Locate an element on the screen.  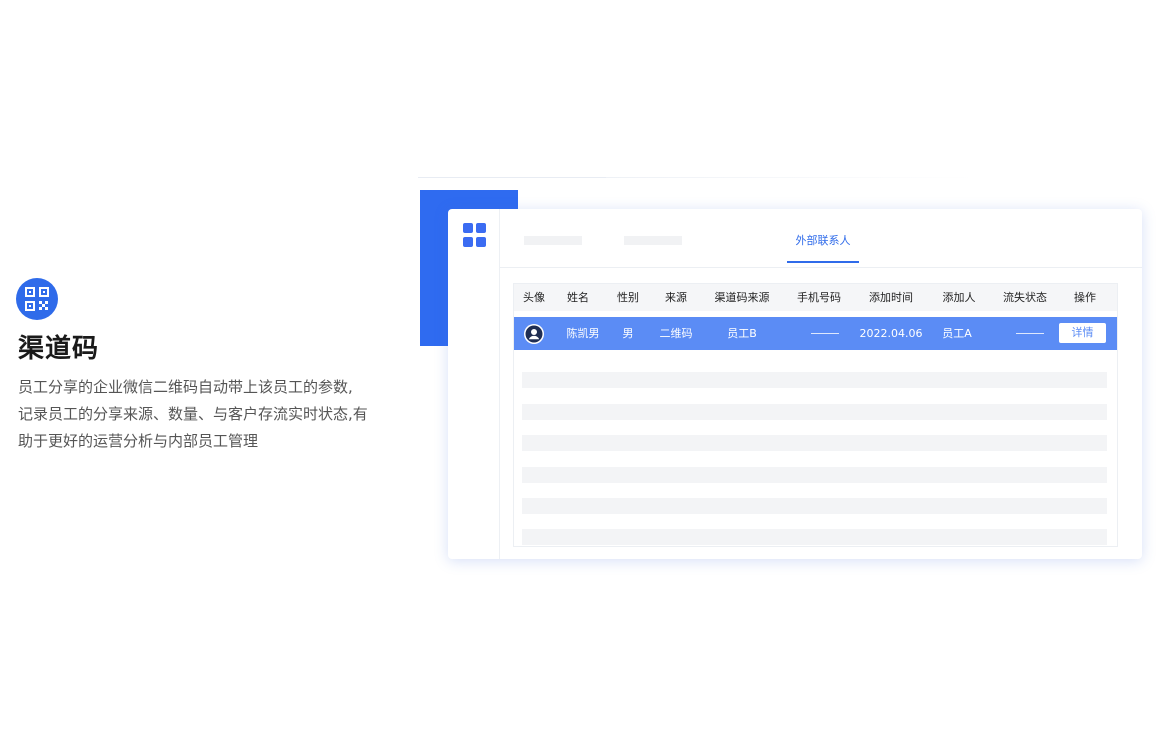
column-header: 姓名 is located at coordinates (578, 297).